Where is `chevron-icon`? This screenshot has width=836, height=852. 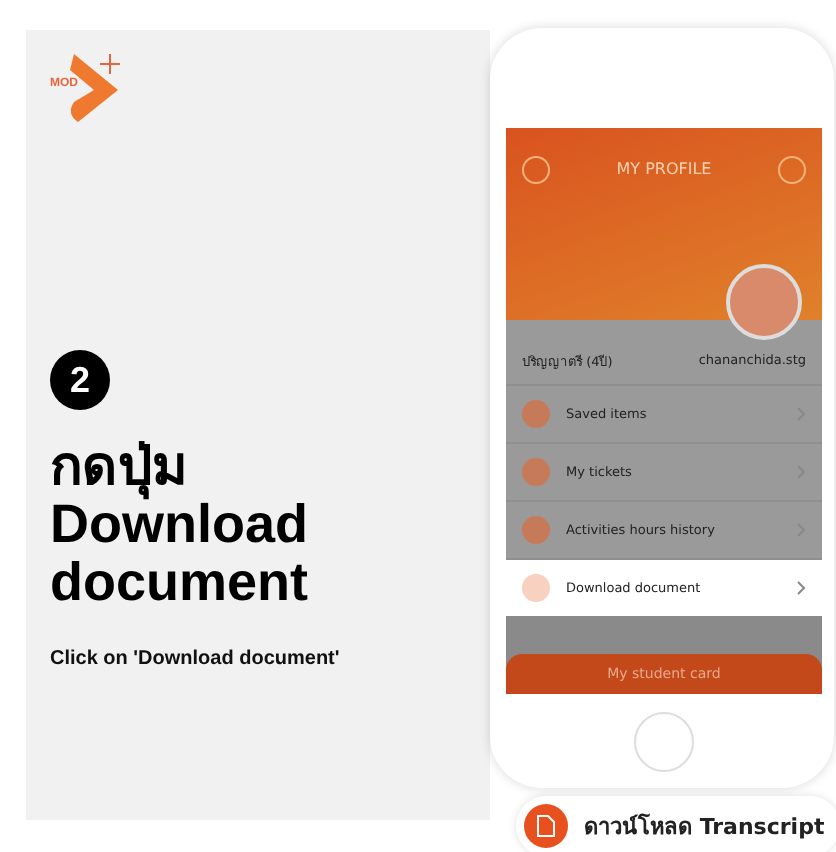 chevron-icon is located at coordinates (801, 588).